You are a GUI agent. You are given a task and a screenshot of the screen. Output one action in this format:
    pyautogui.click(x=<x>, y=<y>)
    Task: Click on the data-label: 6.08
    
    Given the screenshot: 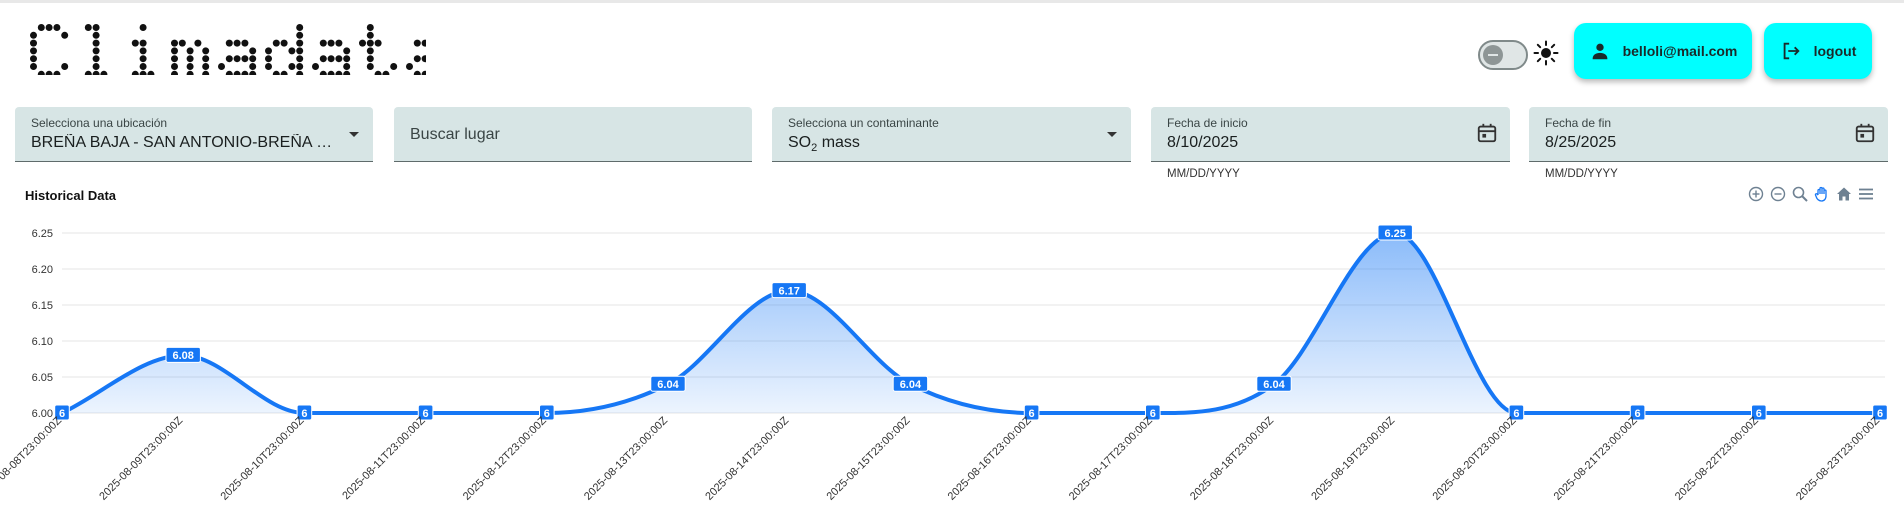 What is the action you would take?
    pyautogui.click(x=182, y=356)
    